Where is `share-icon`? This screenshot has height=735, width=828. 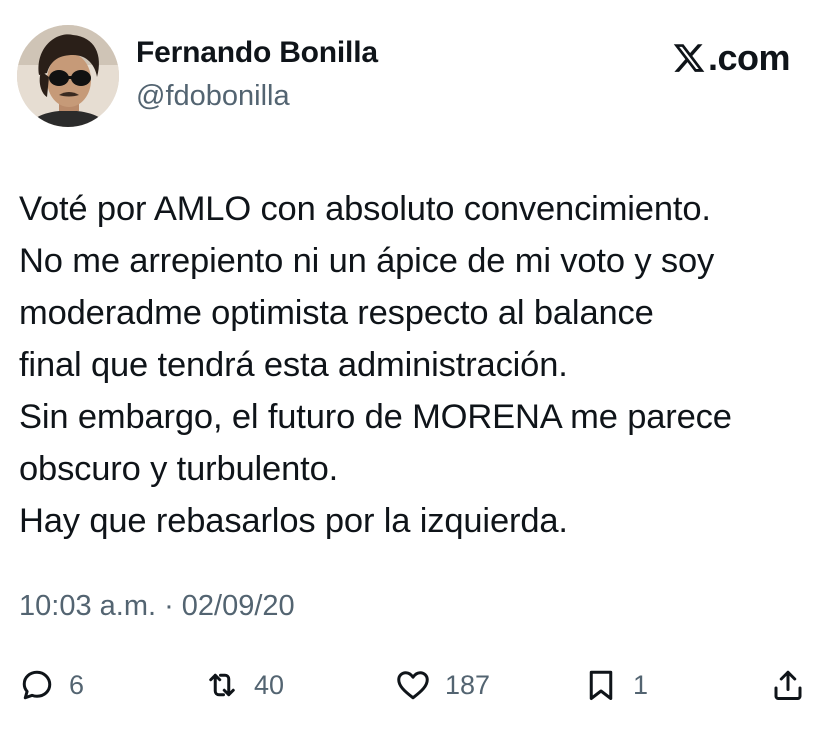 share-icon is located at coordinates (788, 685).